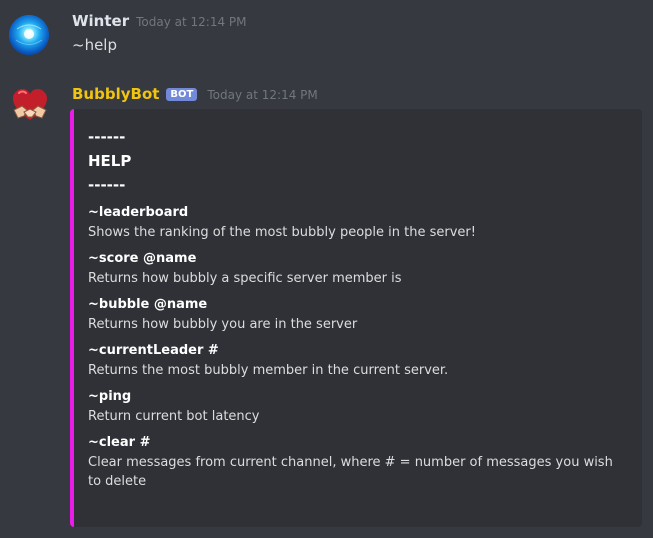  I want to click on message-header: Winter Today at 12:14 PM, so click(159, 21).